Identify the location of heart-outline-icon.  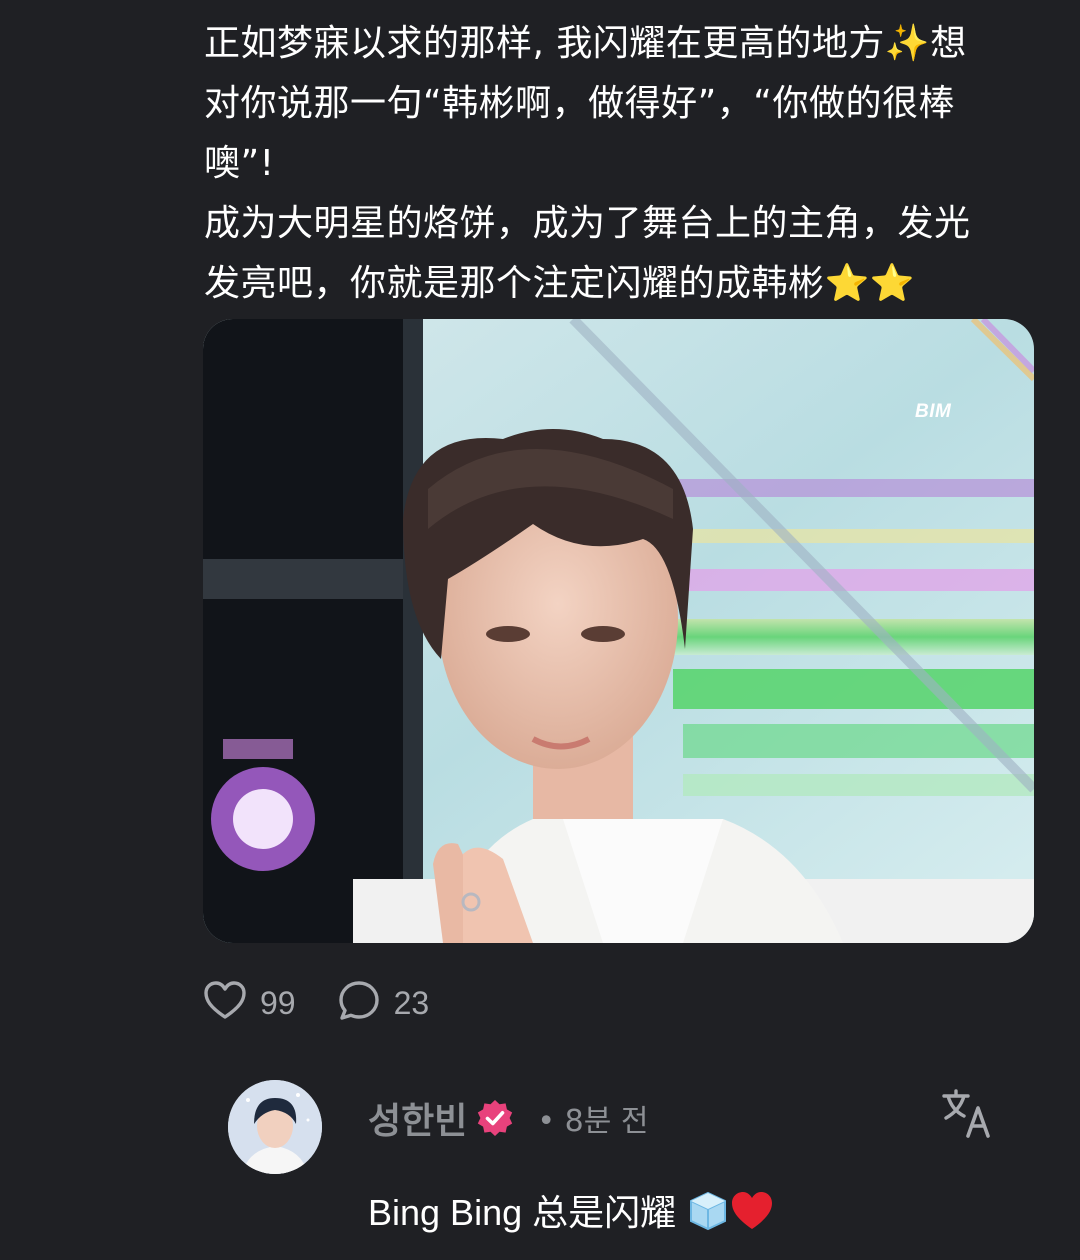
(225, 1003).